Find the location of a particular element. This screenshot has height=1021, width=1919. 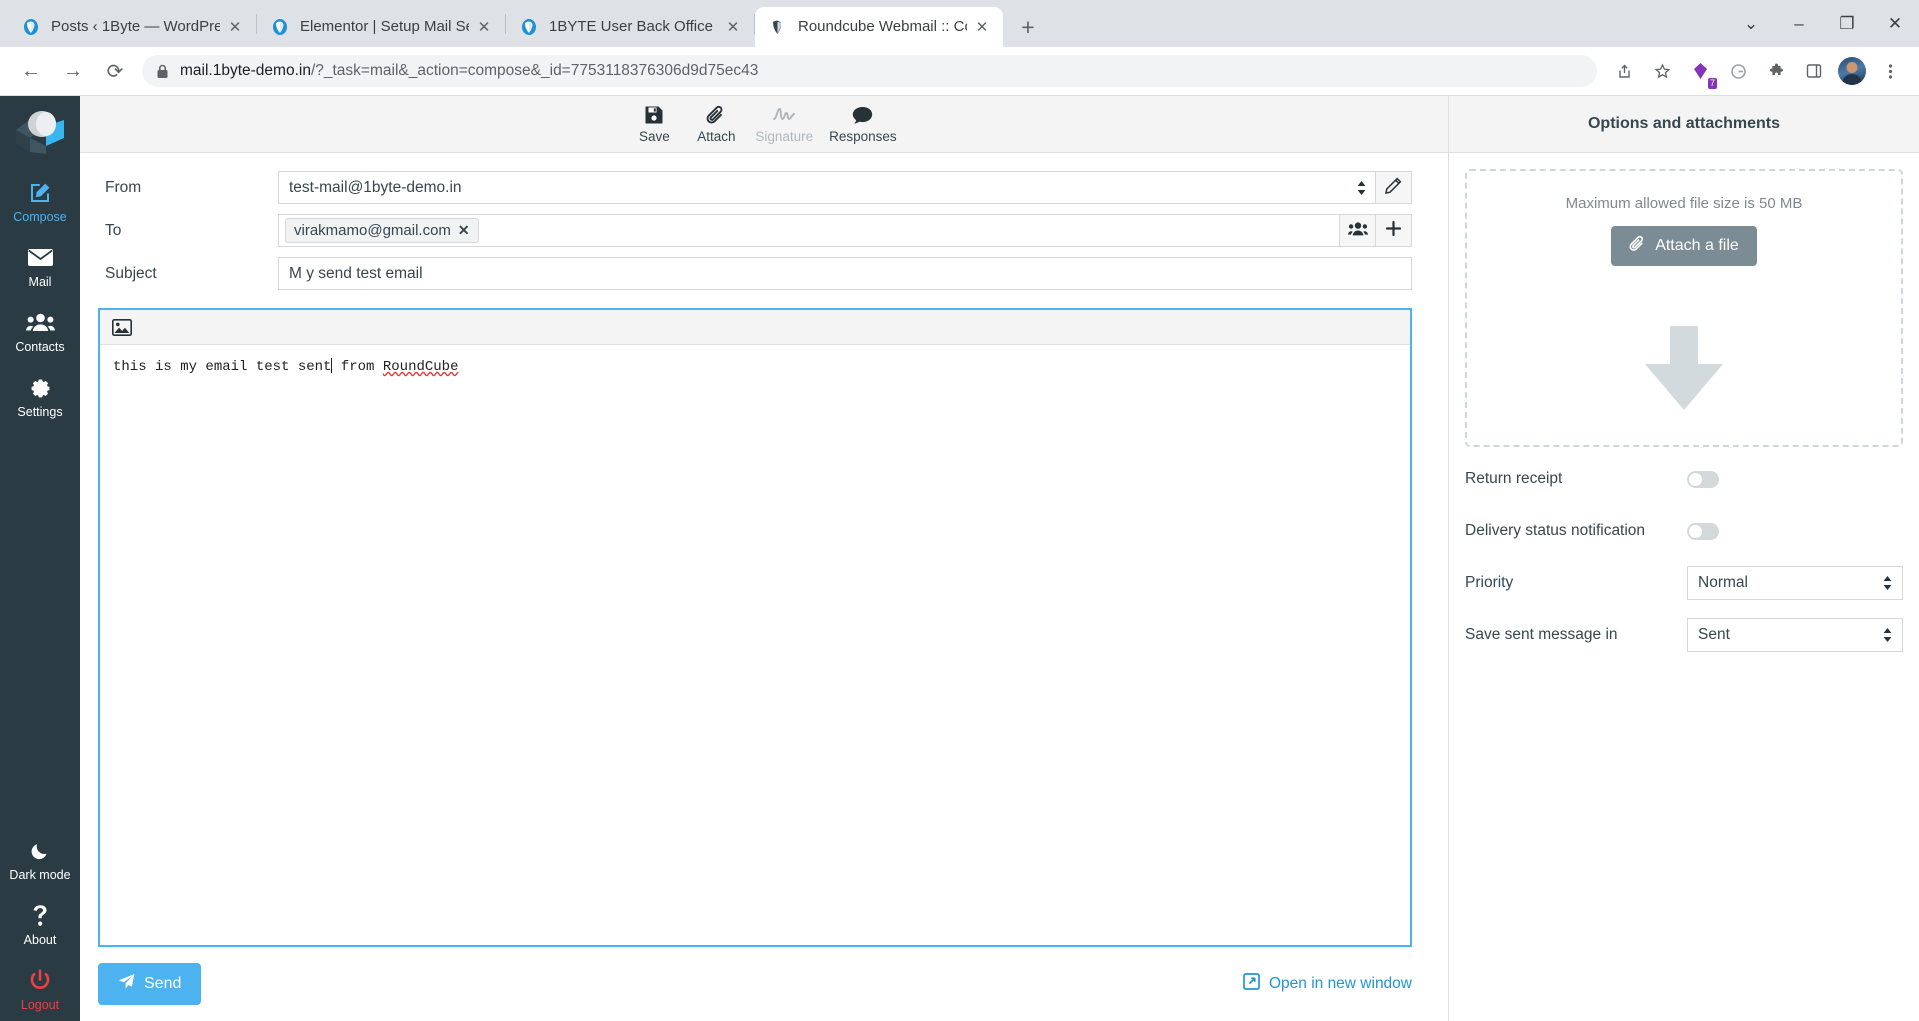

share-icon is located at coordinates (1624, 71).